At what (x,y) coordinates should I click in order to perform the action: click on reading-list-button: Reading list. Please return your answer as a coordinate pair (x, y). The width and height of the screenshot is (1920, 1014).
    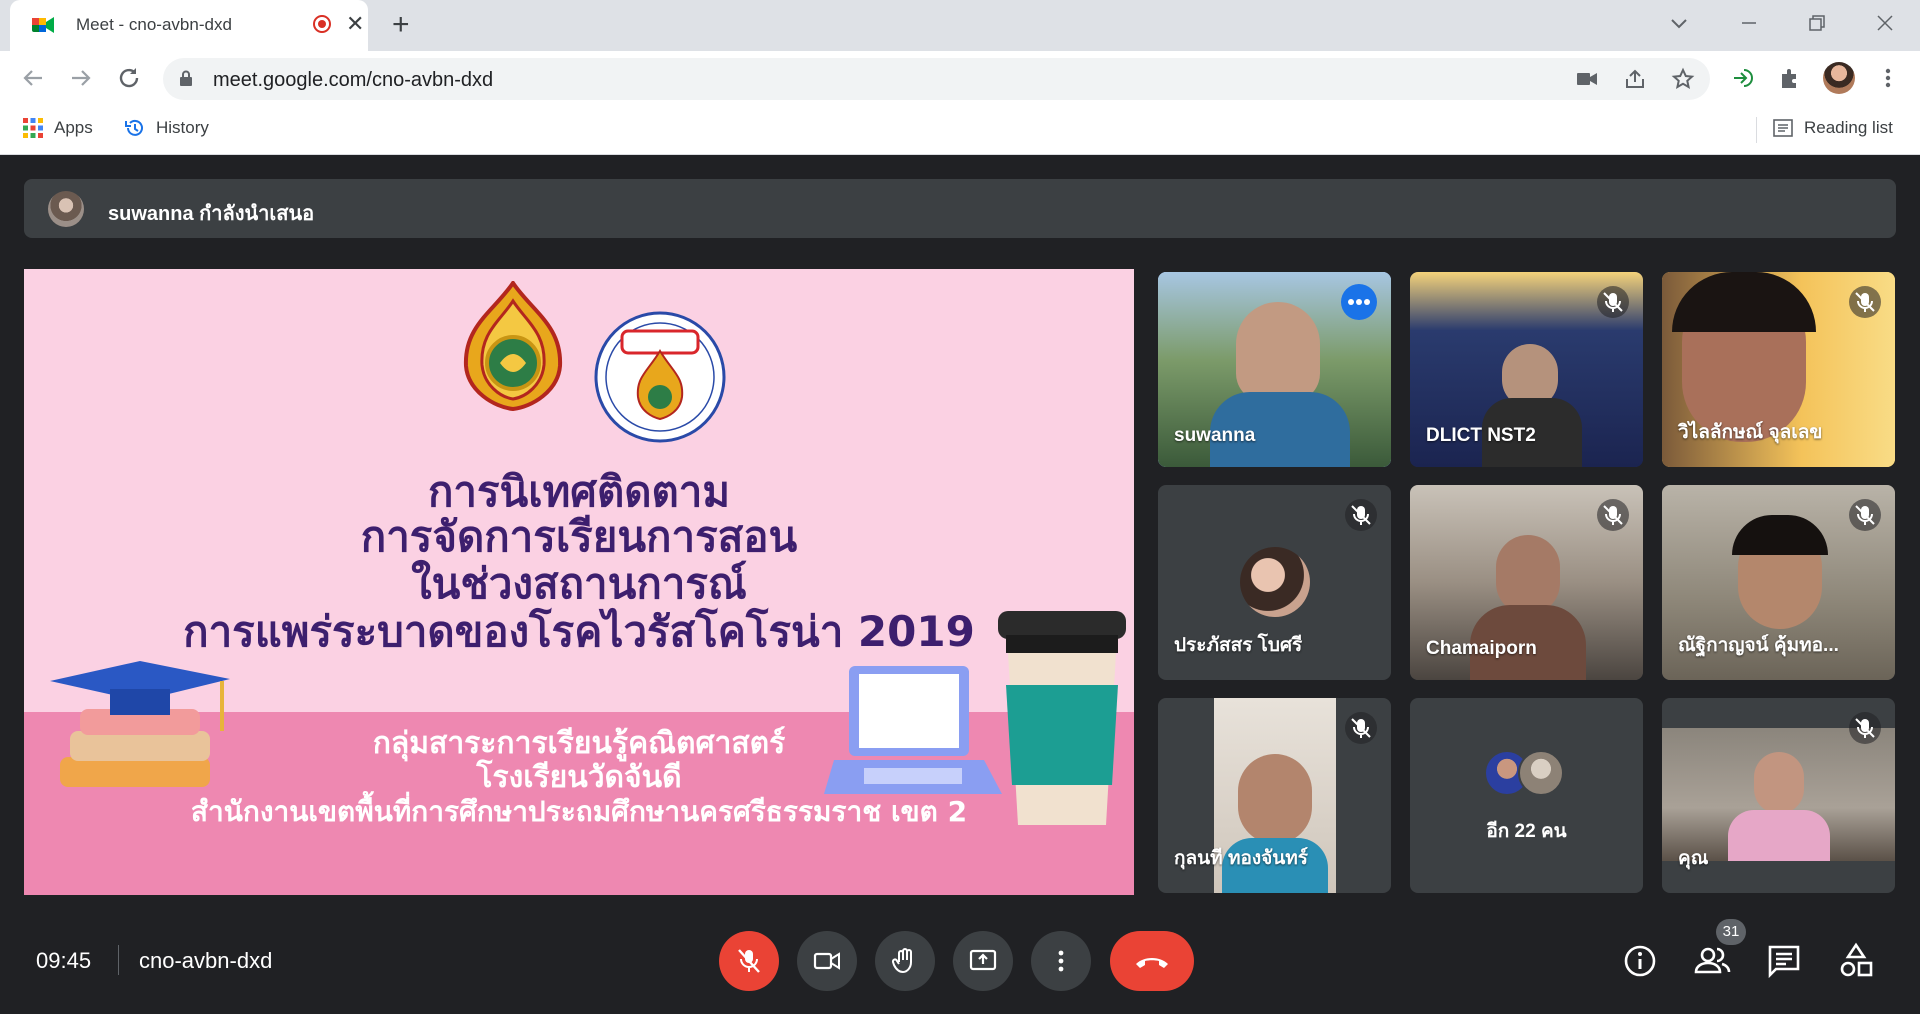
    Looking at the image, I should click on (1832, 128).